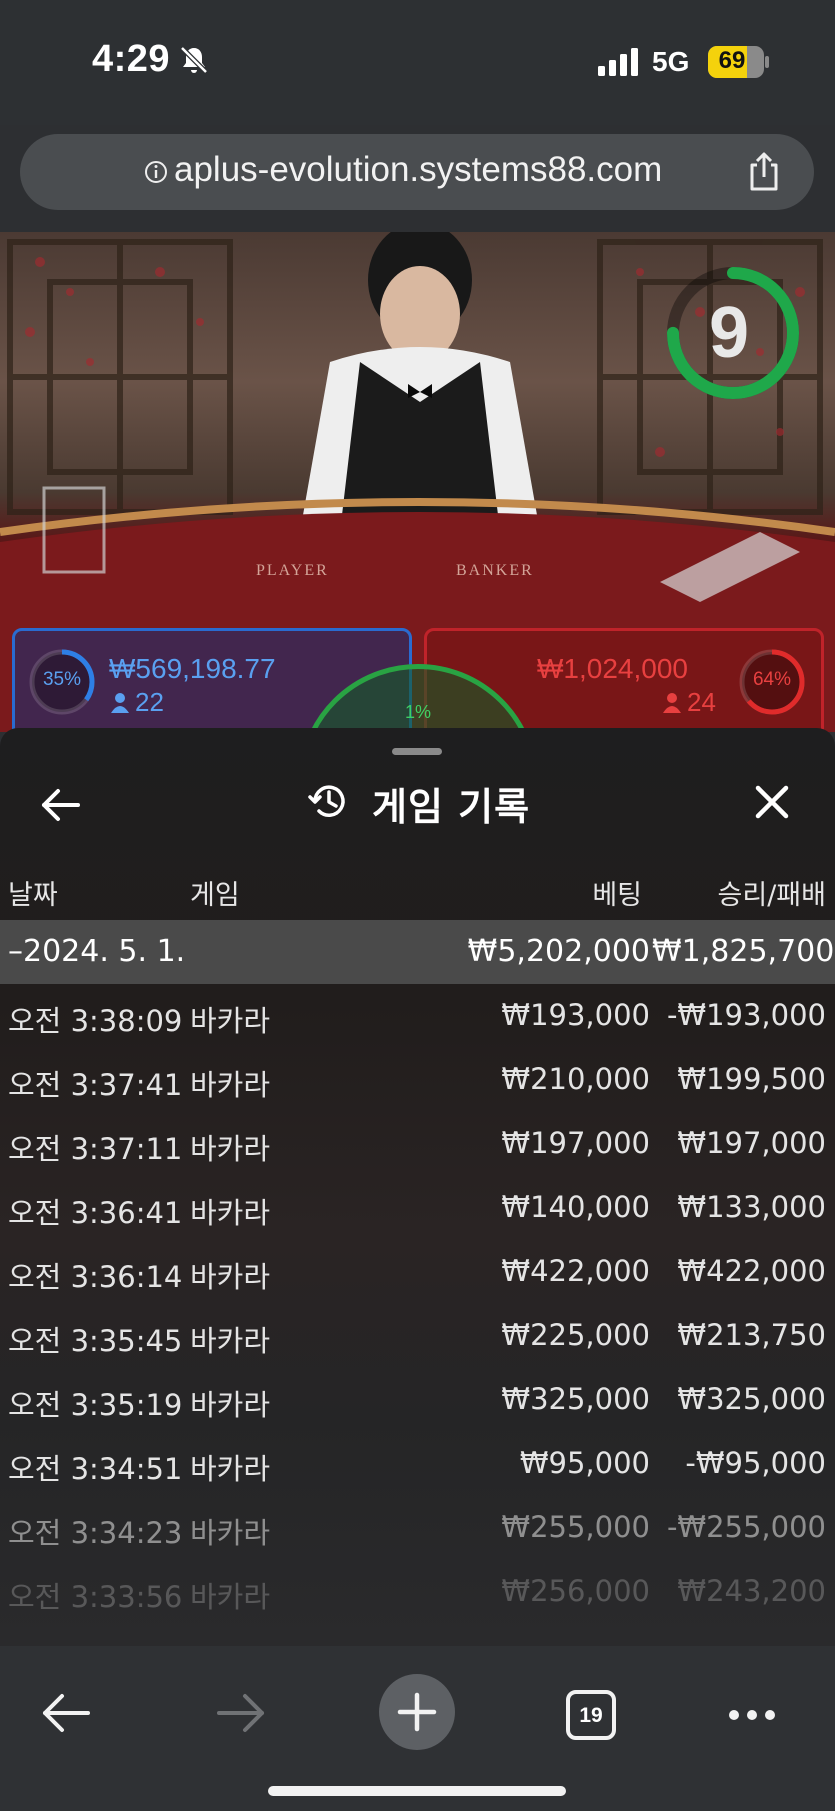  What do you see at coordinates (575, 1079) in the screenshot?
I see `row-bet: ₩210,000` at bounding box center [575, 1079].